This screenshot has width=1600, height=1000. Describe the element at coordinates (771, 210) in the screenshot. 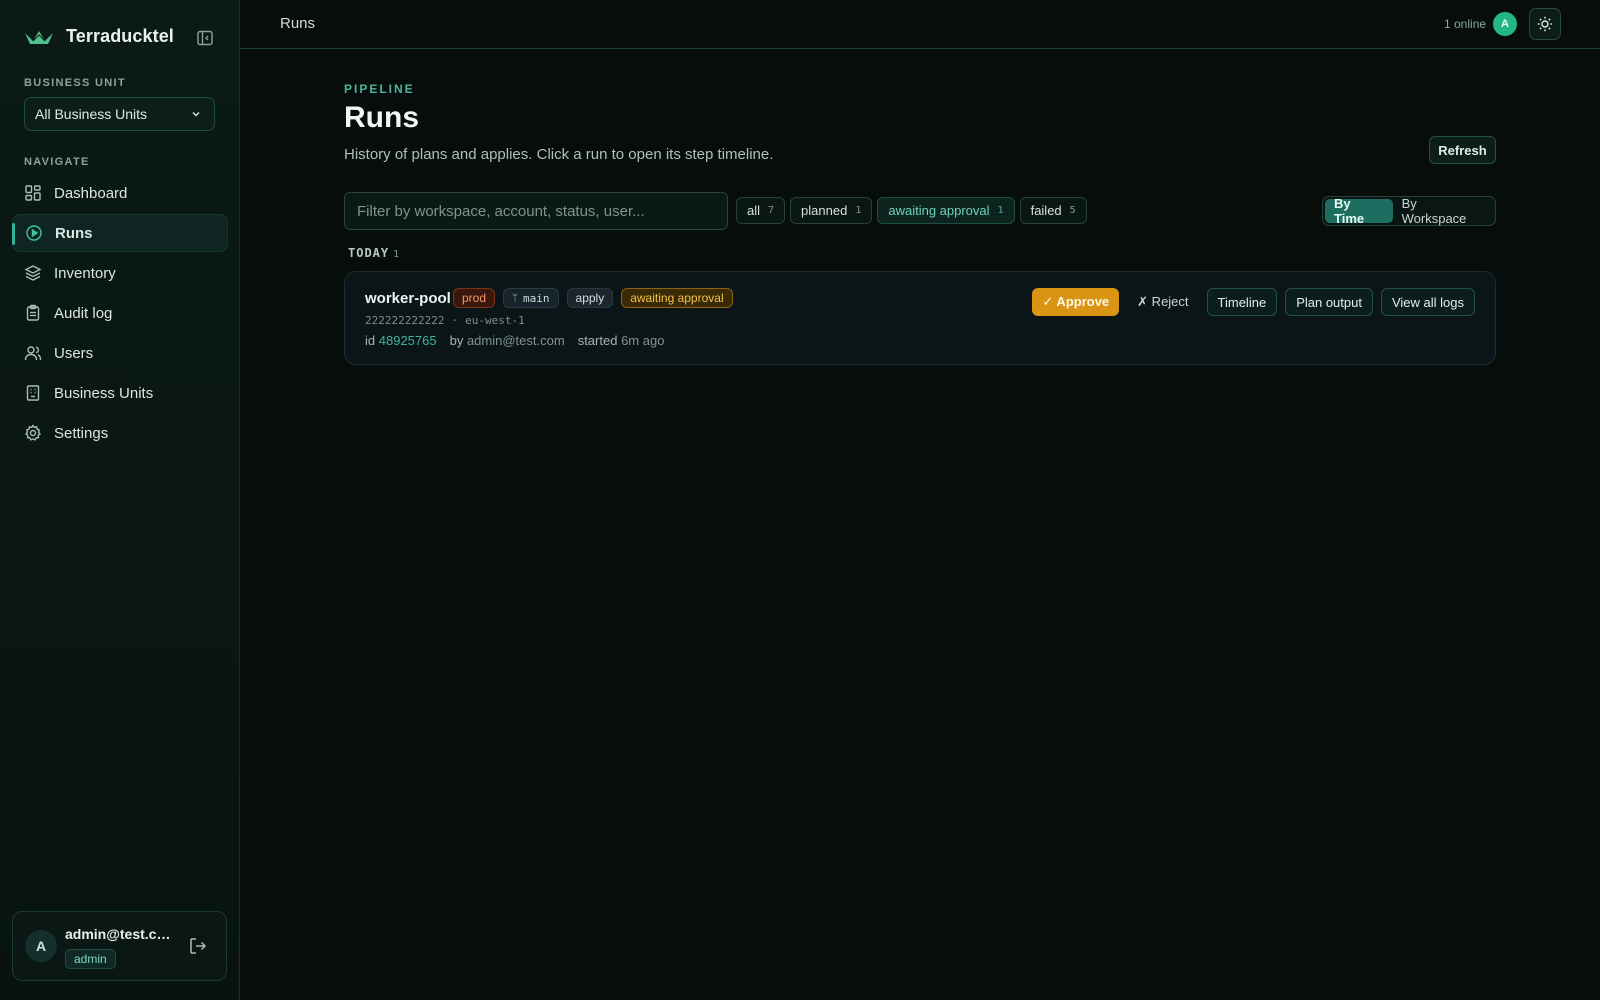

I see `chip-count: 7` at that location.